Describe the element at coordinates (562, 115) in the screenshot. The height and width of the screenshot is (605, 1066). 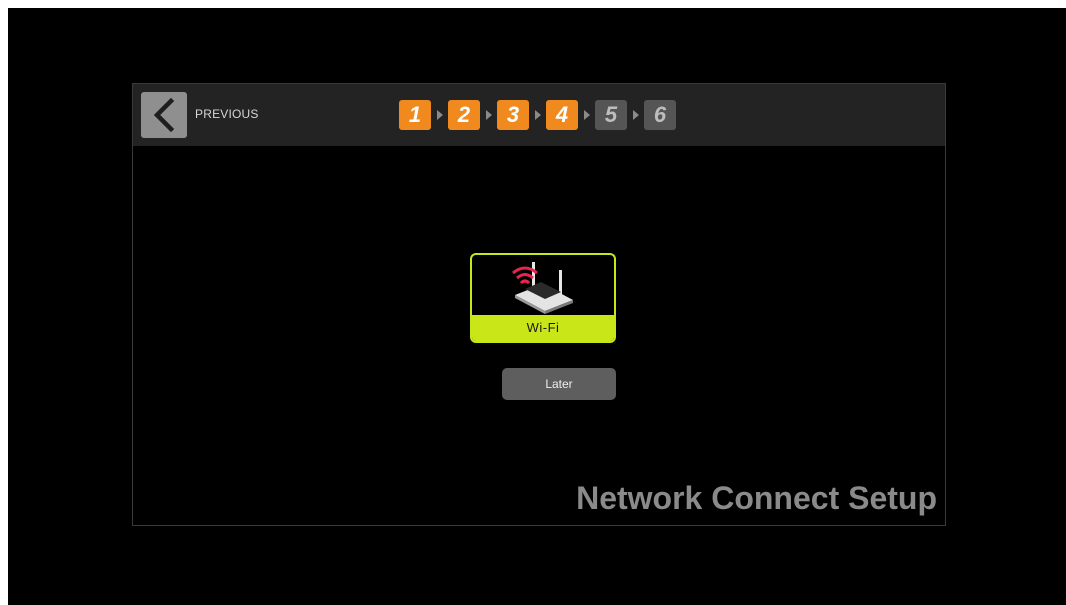
I see `step-4: 4` at that location.